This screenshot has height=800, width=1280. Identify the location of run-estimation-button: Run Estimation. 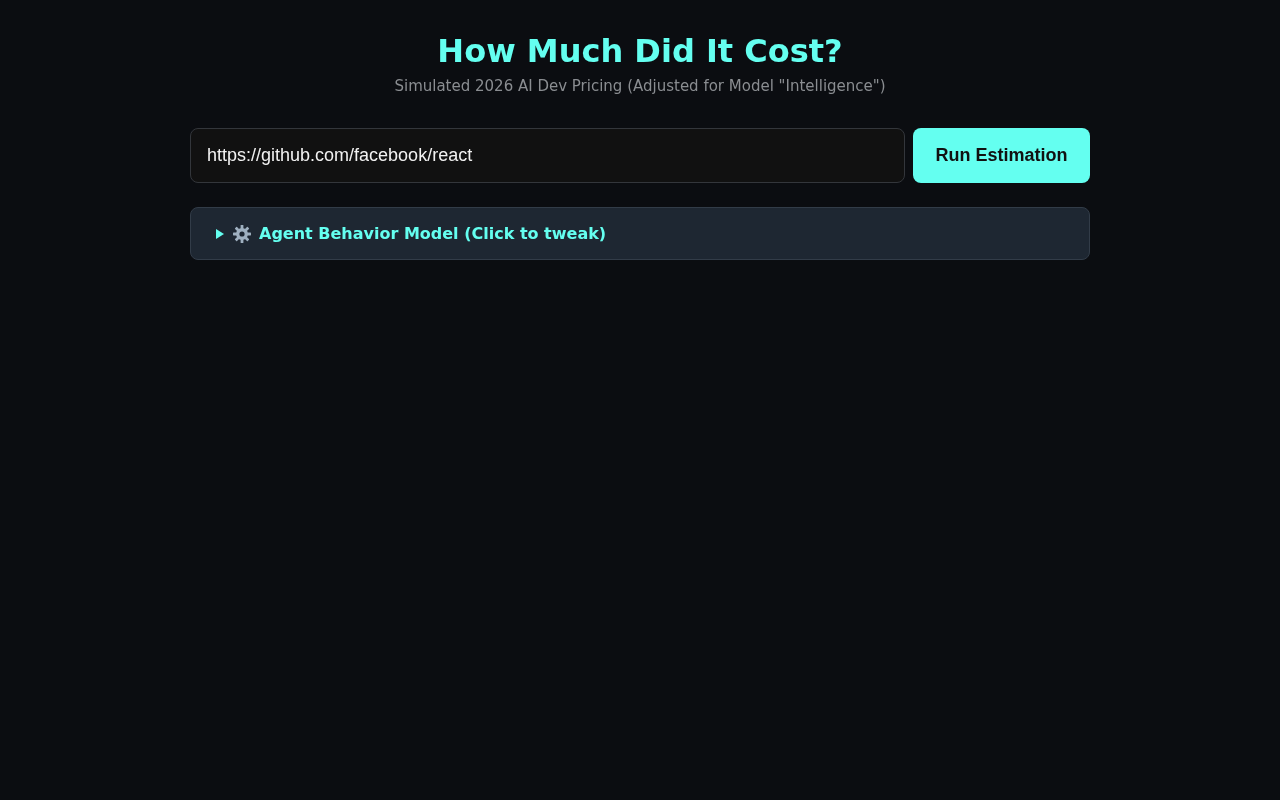
(1001, 155).